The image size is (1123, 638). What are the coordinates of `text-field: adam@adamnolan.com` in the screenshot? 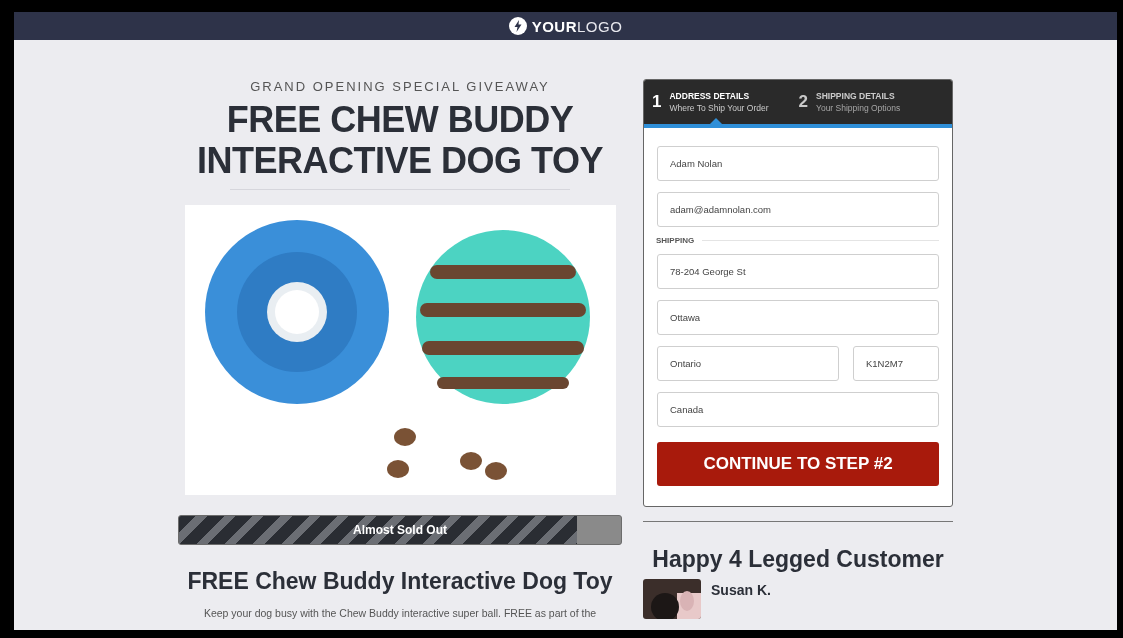 It's located at (798, 209).